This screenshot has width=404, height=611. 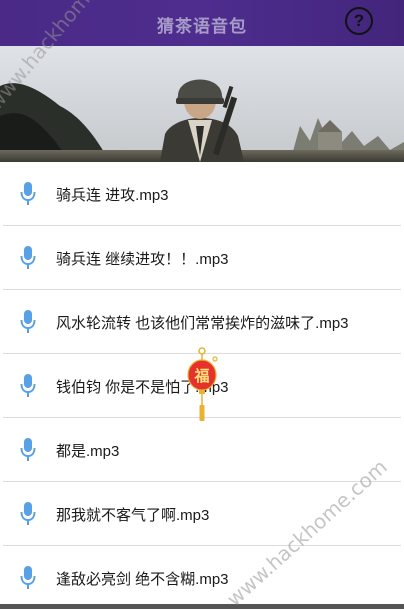 I want to click on list-item: 逢敌必亮剑 绝不含糊.mp3, so click(x=202, y=577).